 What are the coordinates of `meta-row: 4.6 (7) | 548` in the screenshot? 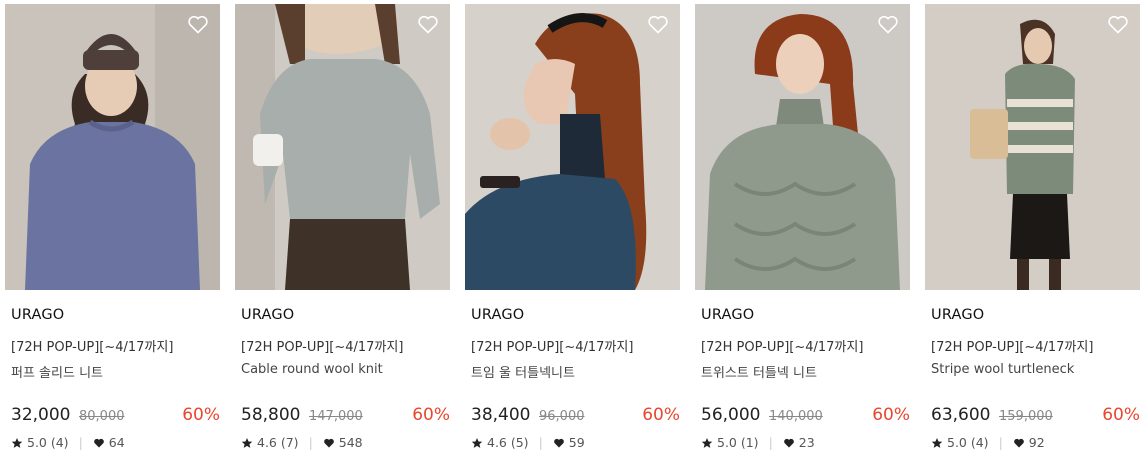 It's located at (302, 442).